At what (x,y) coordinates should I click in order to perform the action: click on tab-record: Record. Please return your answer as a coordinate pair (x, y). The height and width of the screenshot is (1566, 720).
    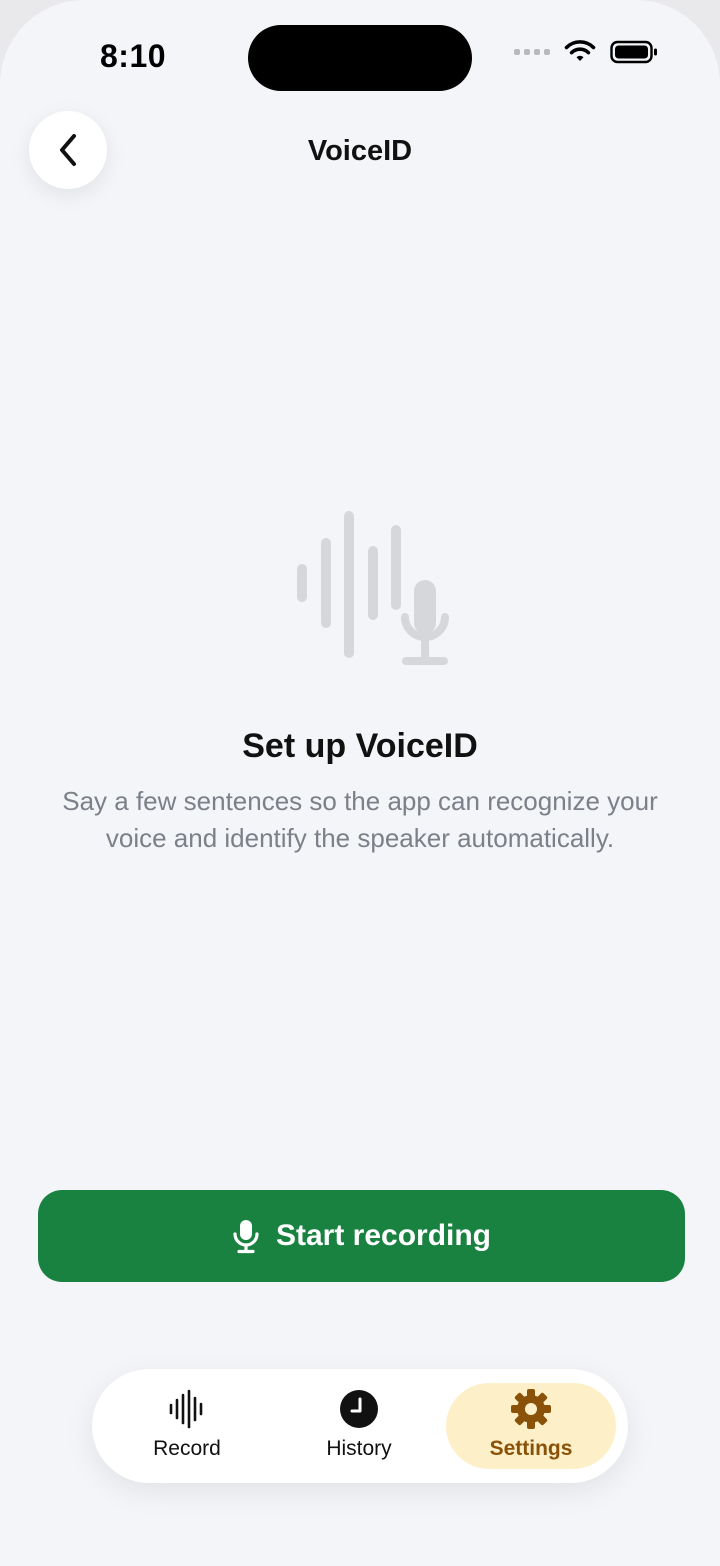
    Looking at the image, I should click on (187, 1426).